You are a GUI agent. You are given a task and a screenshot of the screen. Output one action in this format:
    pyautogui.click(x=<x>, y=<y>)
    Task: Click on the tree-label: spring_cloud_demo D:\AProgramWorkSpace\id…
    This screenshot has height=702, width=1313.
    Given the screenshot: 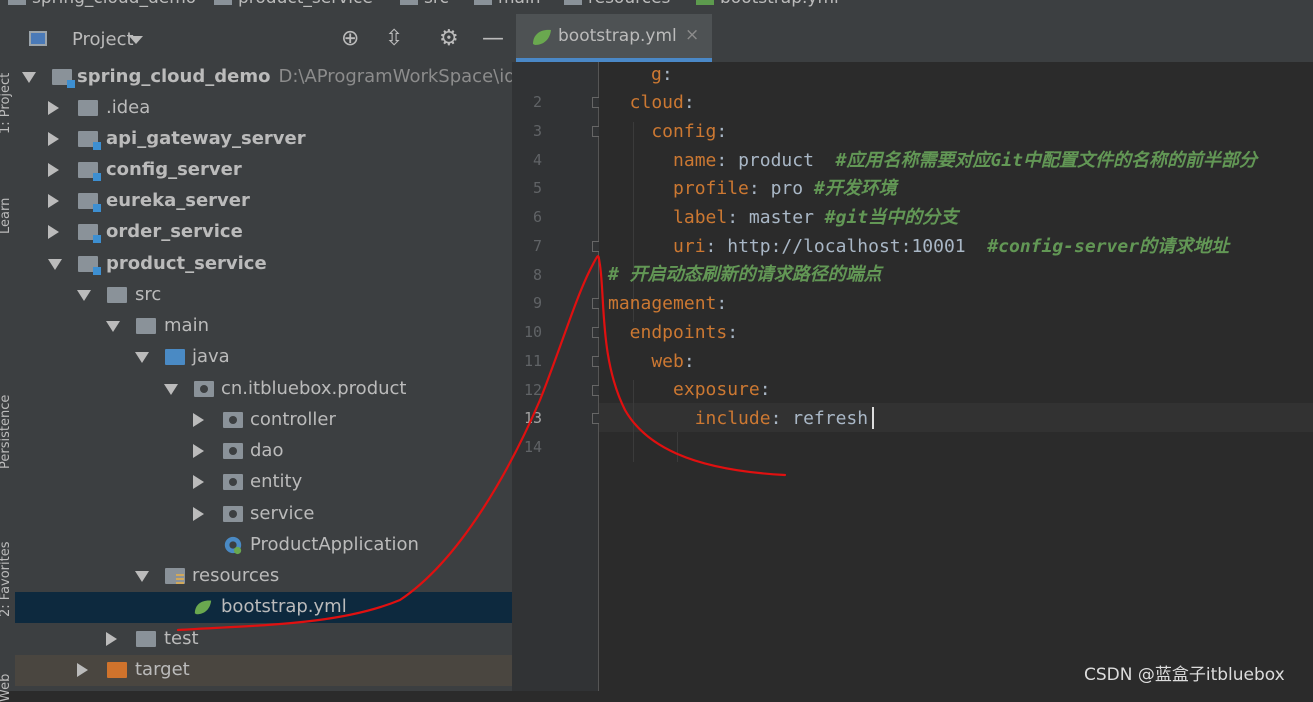 What is the action you would take?
    pyautogui.click(x=294, y=76)
    